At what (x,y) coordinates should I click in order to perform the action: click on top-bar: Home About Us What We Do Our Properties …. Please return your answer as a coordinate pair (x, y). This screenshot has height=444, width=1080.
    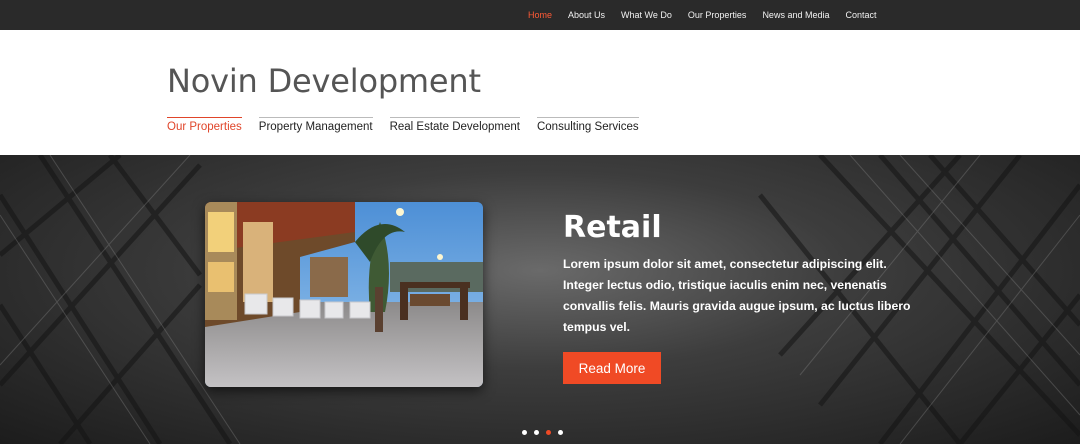
    Looking at the image, I should click on (540, 15).